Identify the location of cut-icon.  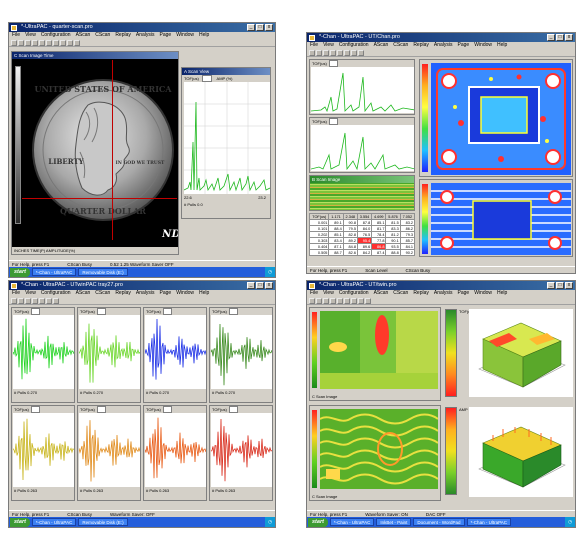
(42, 43).